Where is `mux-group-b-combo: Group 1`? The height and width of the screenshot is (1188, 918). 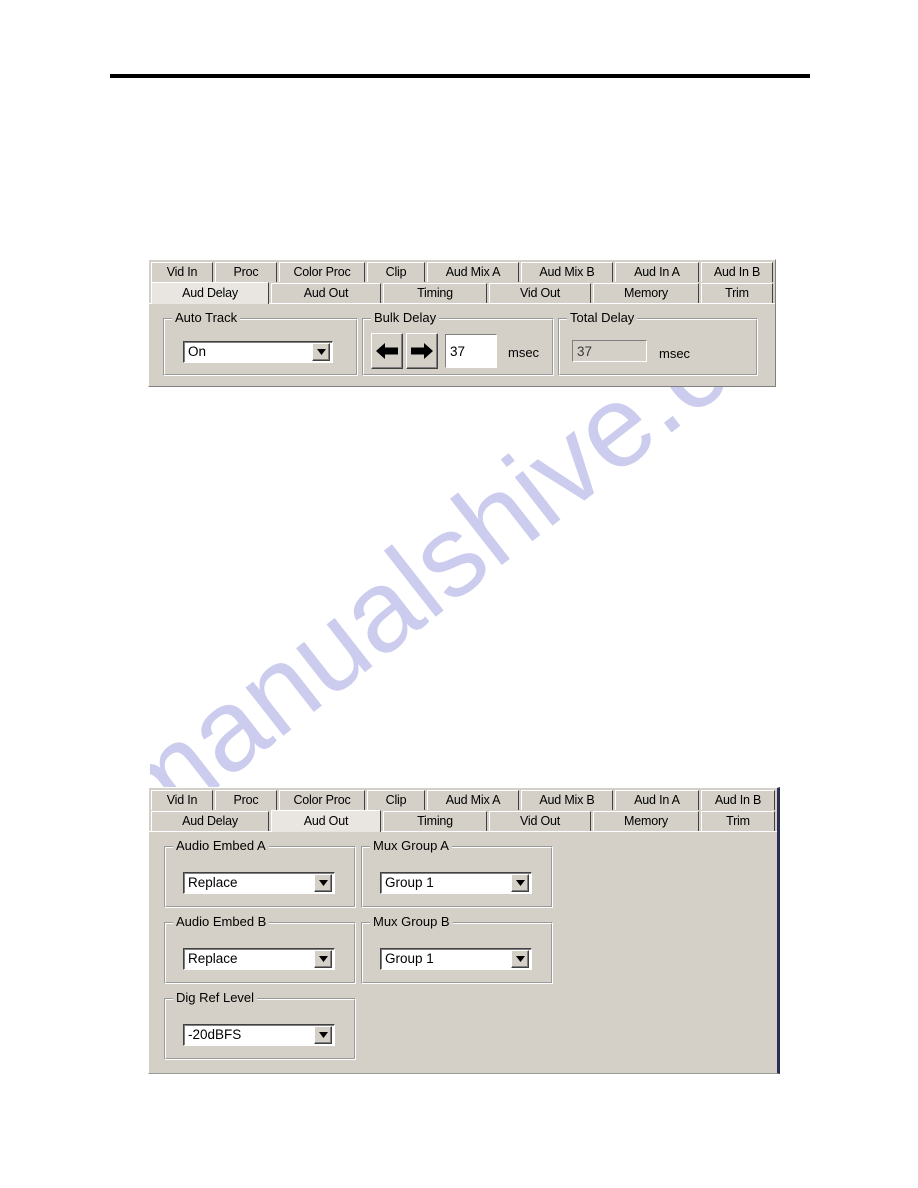
mux-group-b-combo: Group 1 is located at coordinates (456, 959).